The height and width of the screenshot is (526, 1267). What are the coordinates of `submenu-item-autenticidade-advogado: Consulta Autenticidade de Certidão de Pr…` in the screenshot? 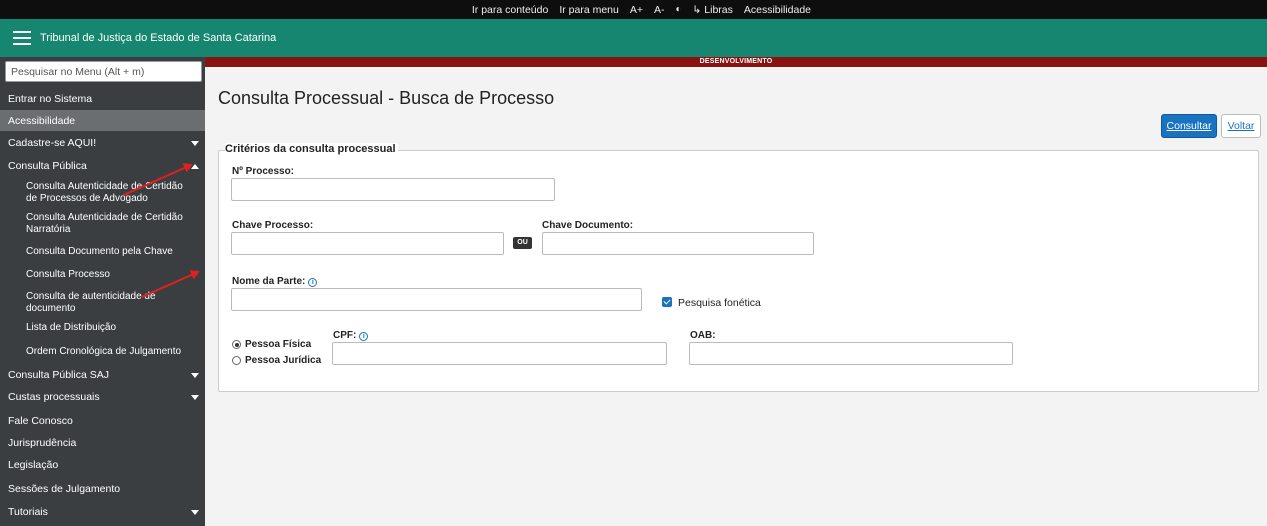 It's located at (102, 192).